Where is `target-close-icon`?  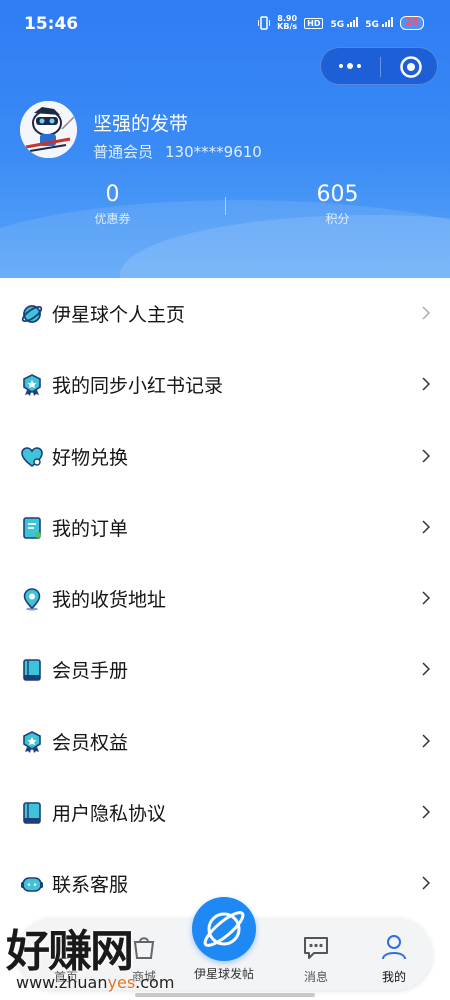 target-close-icon is located at coordinates (411, 67).